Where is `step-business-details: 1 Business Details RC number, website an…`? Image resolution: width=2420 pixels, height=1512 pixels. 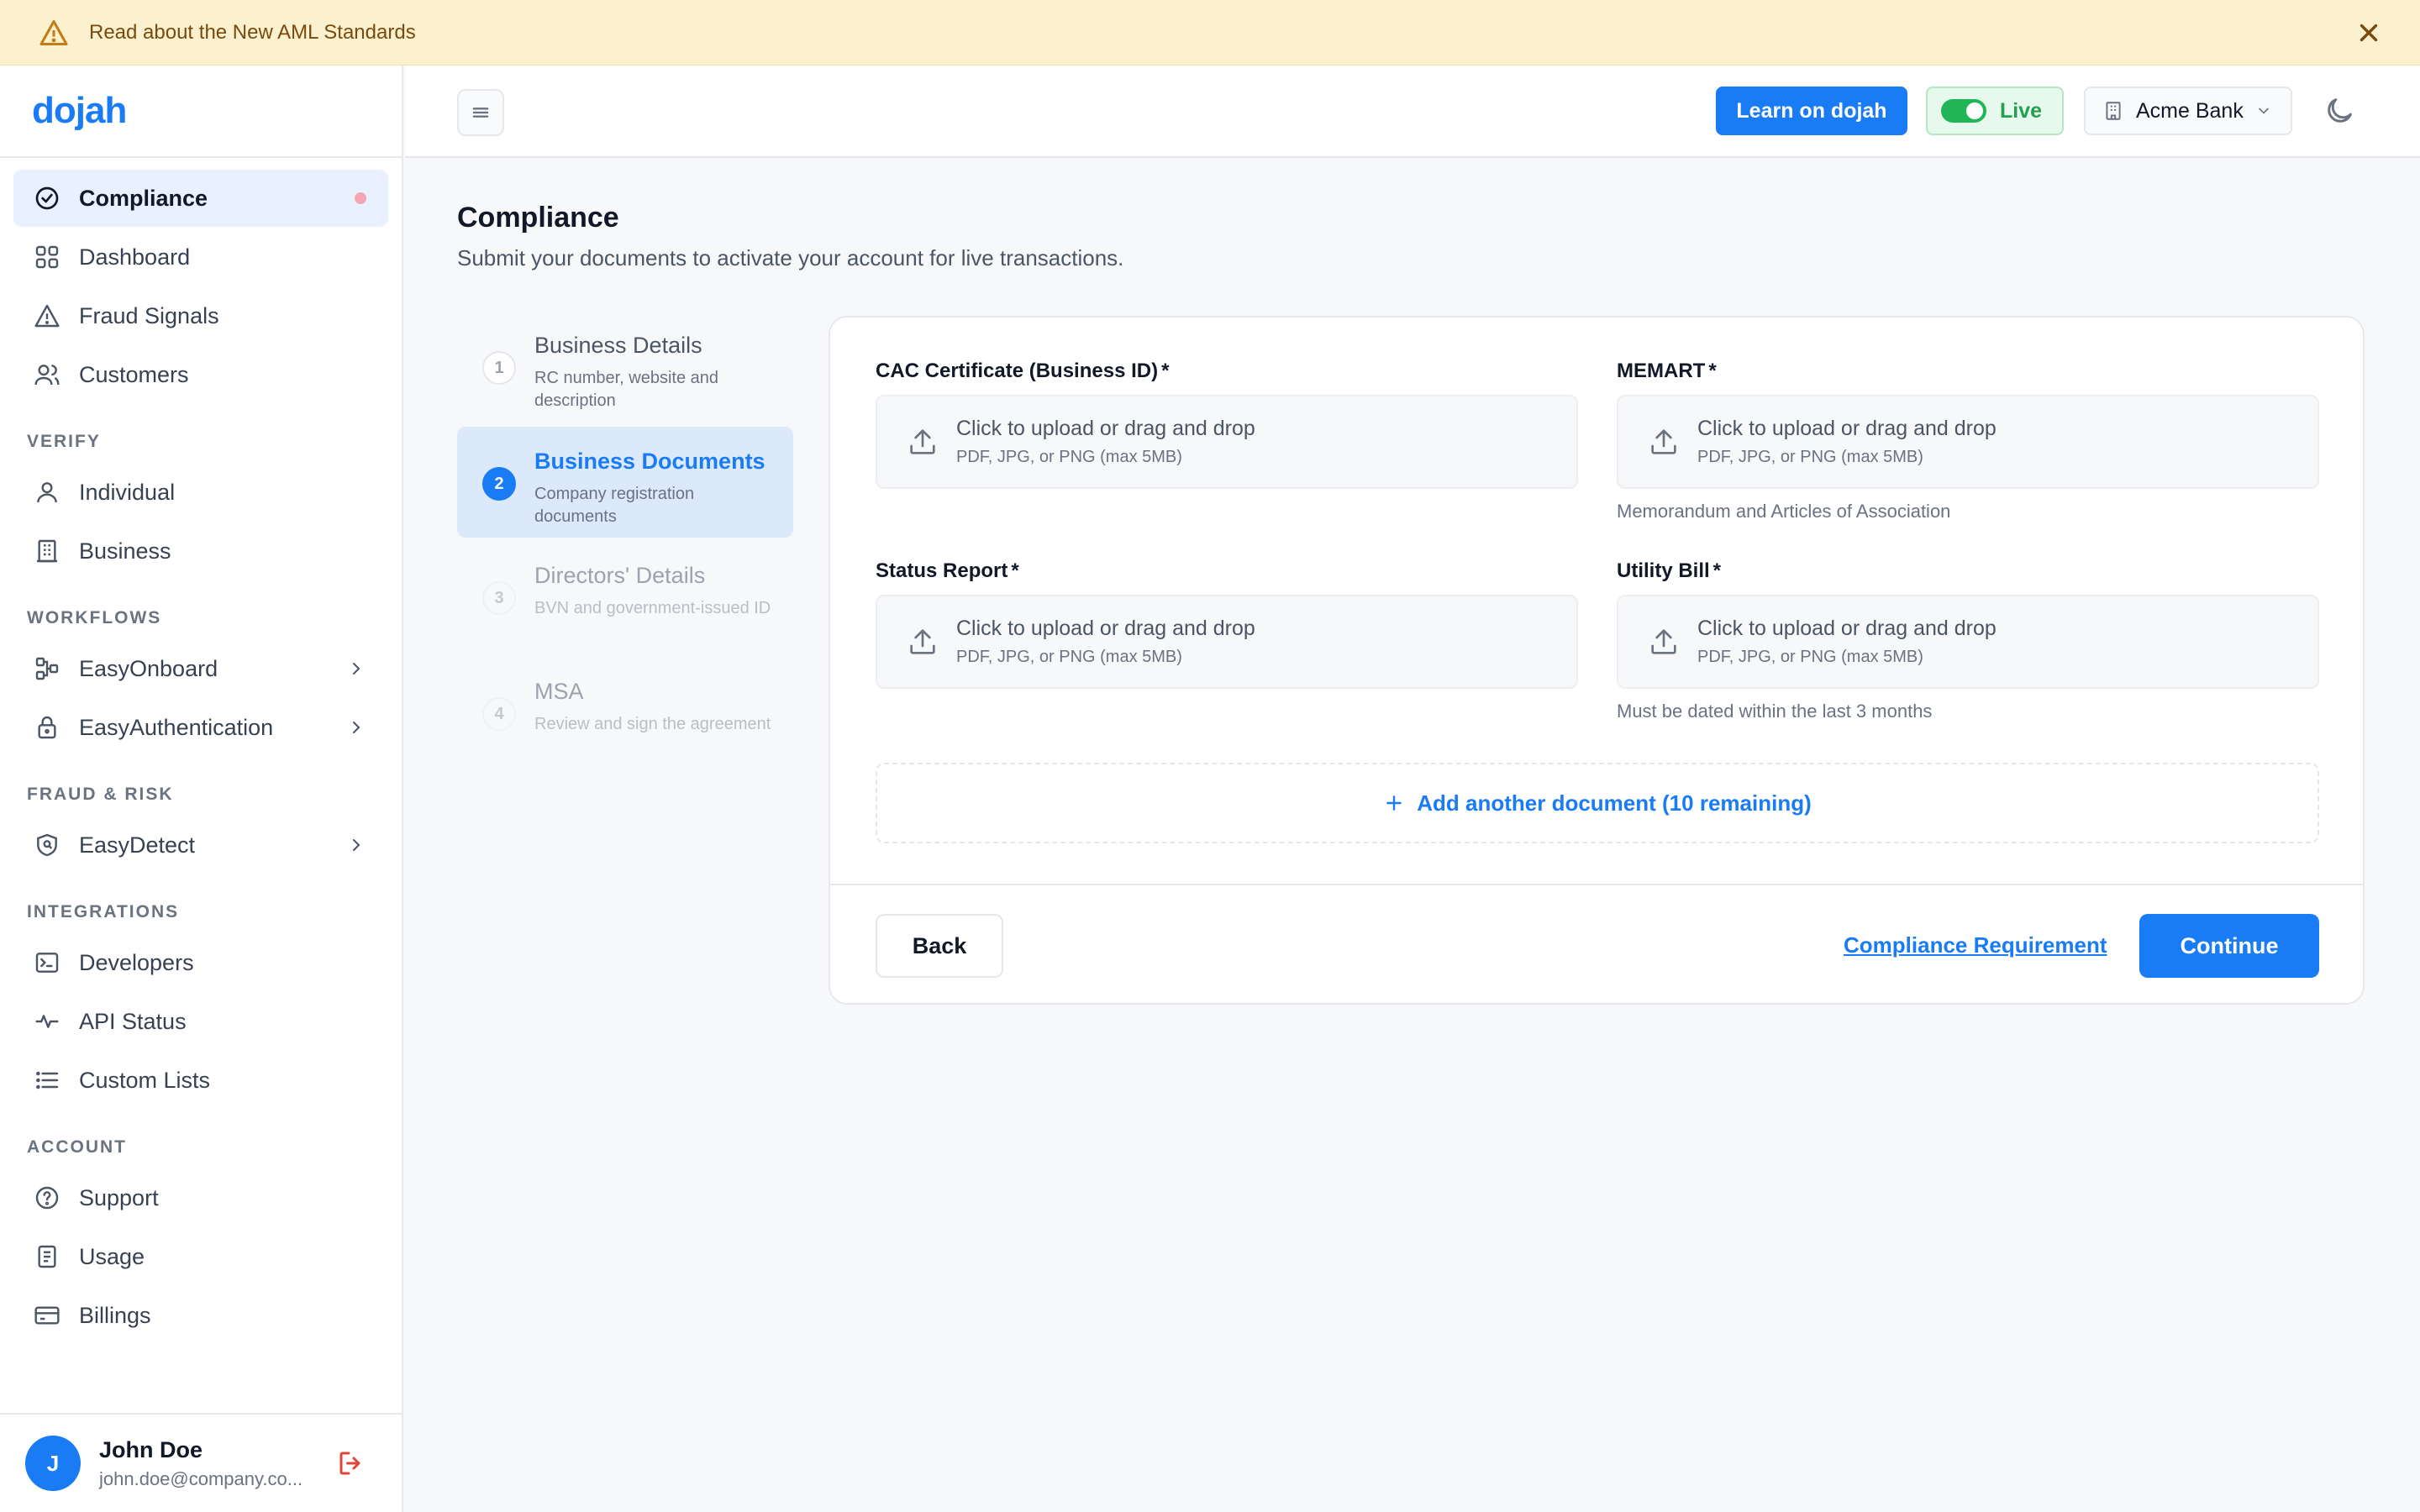 step-business-details: 1 Business Details RC number, website an… is located at coordinates (625, 367).